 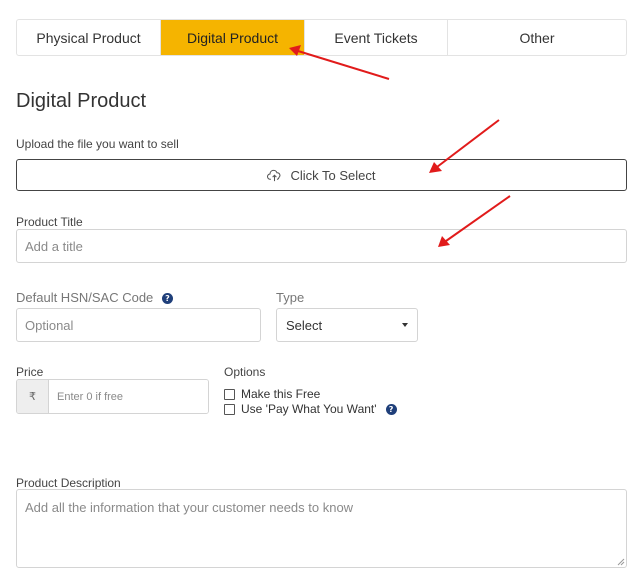 I want to click on make-free-label: Make this Free, so click(x=281, y=394).